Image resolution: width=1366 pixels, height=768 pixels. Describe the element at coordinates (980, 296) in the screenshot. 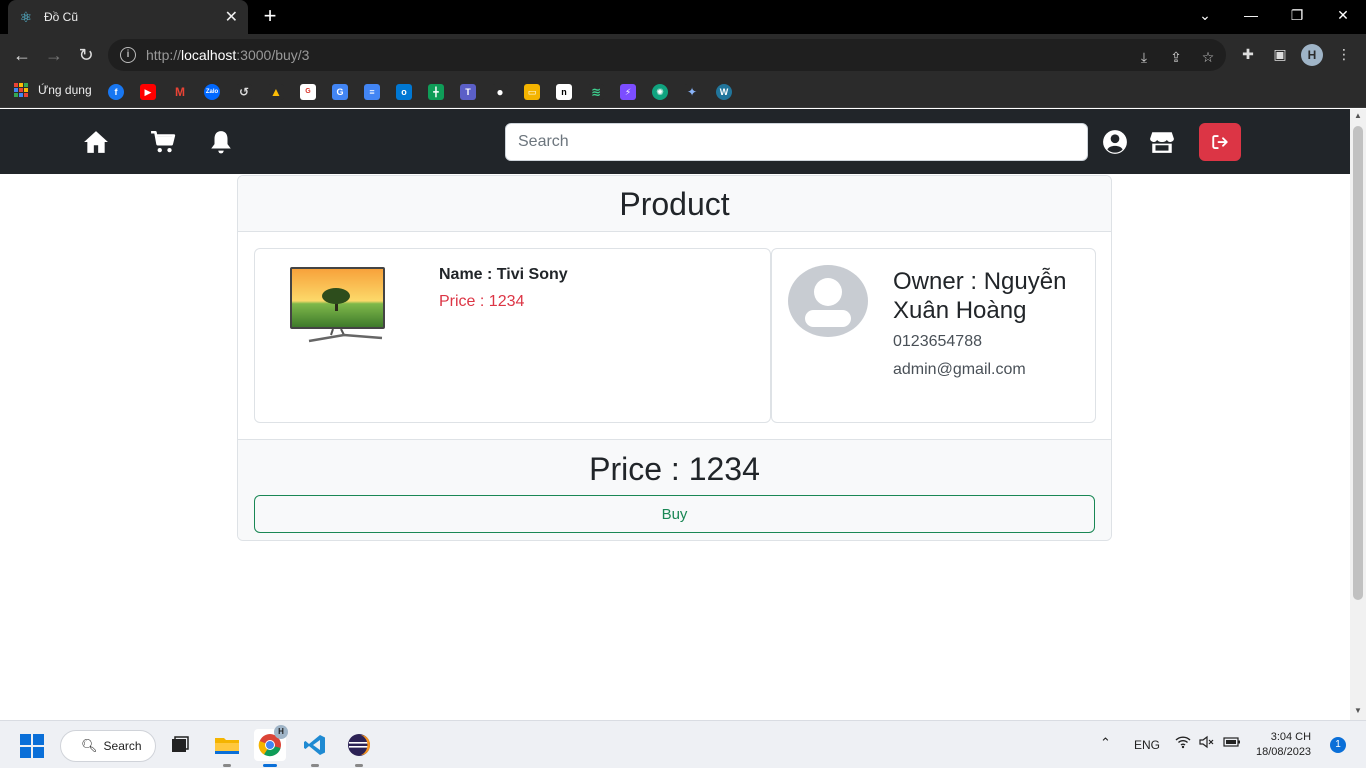

I see `owner-name: Owner : Nguyễn Xuân Hoàng` at that location.